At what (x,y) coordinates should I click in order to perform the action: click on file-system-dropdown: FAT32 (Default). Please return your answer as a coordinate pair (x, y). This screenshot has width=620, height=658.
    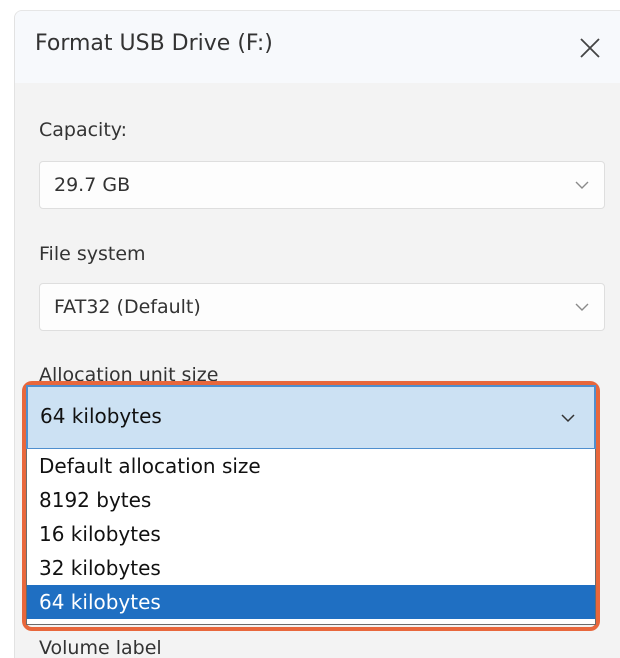
    Looking at the image, I should click on (322, 307).